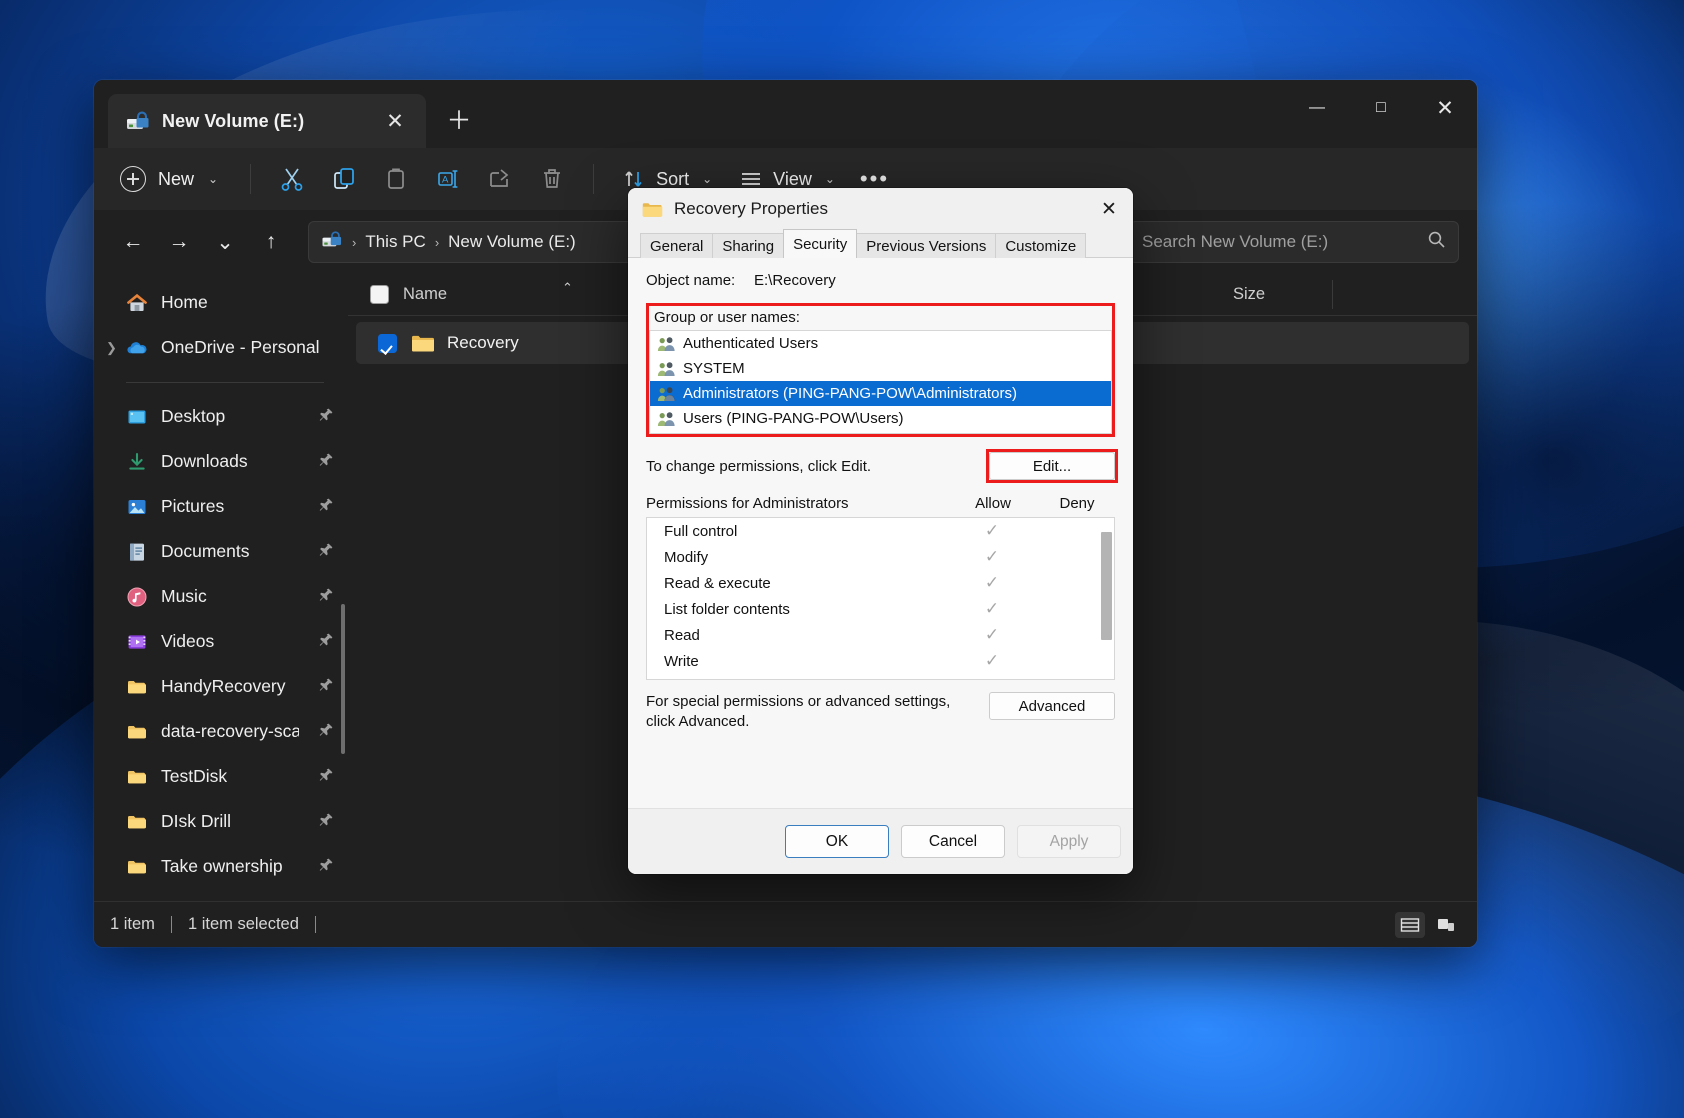 This screenshot has height=1118, width=1684. What do you see at coordinates (225, 382) in the screenshot?
I see `sidebar-divider` at bounding box center [225, 382].